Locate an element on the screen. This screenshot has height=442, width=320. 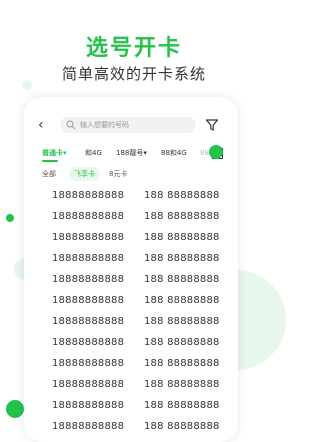
tab-label: 普通卡 is located at coordinates (52, 153).